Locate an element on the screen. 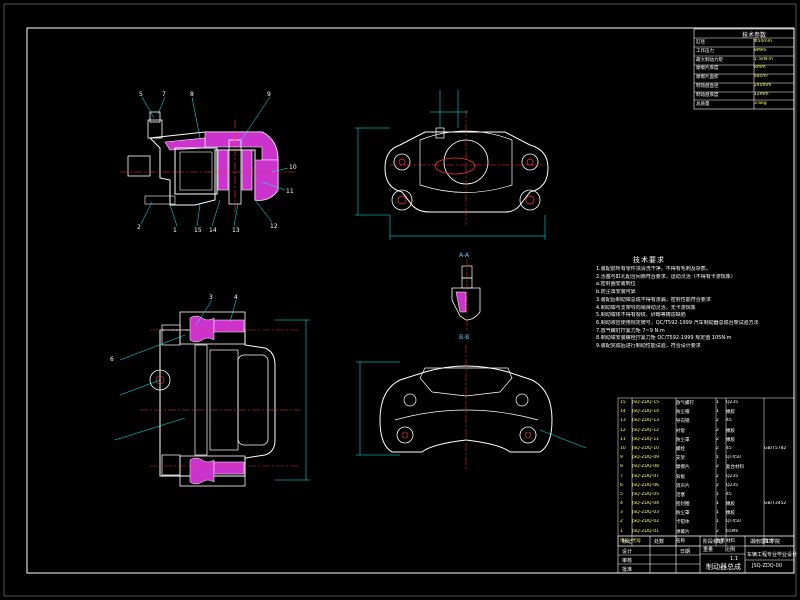 This screenshot has width=800, height=600. spec-row: 工作压力 8MPa is located at coordinates (745, 52).